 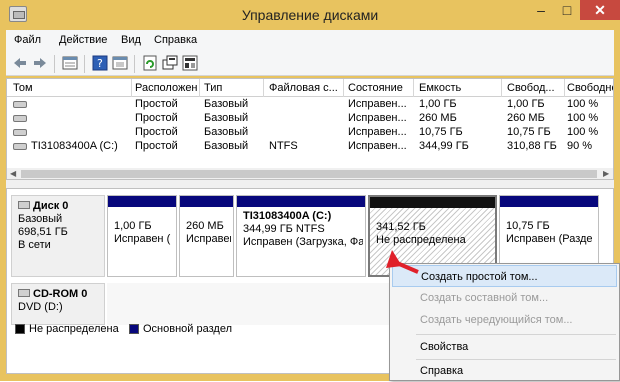 What do you see at coordinates (606, 173) in the screenshot?
I see `scroll-right-arrow-icon: ▶` at bounding box center [606, 173].